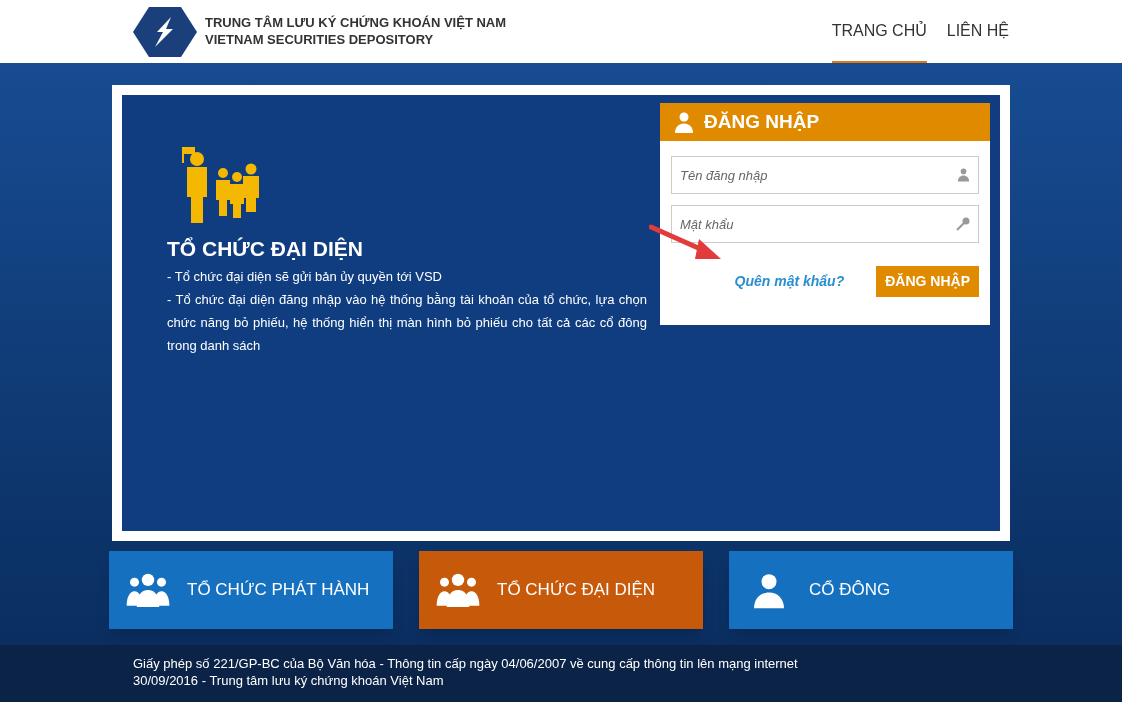  Describe the element at coordinates (789, 281) in the screenshot. I see `forgot-password-link: Quên mật khẩu?` at that location.